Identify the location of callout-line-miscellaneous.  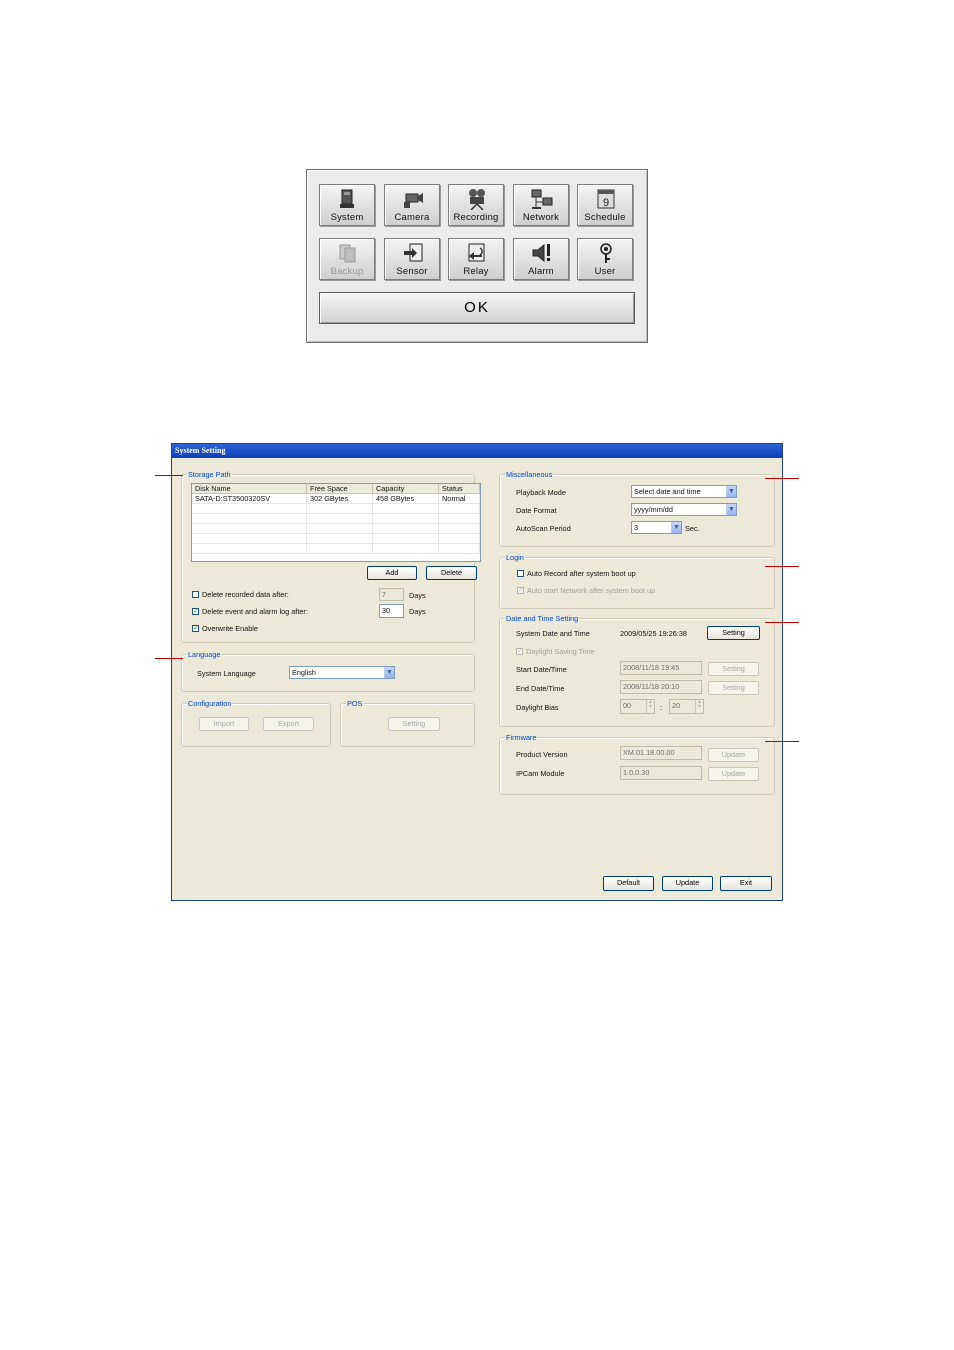
(782, 478).